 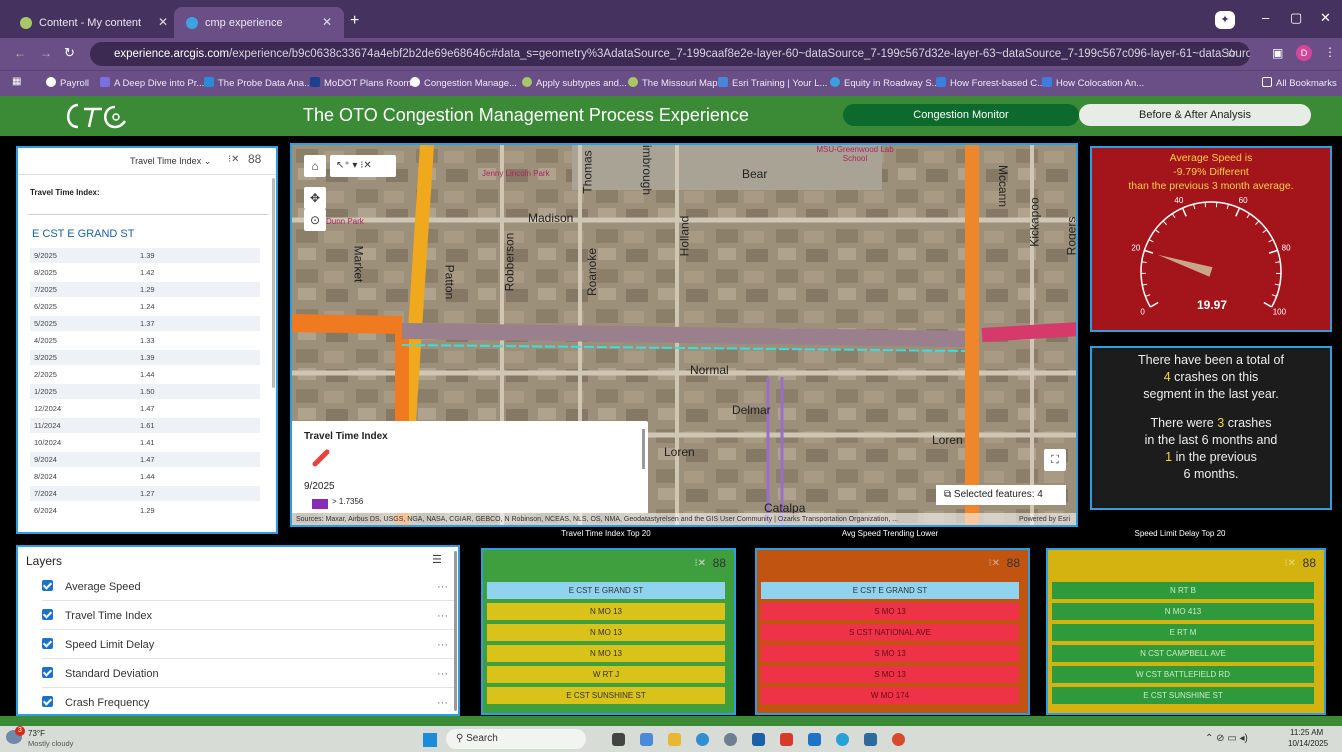 I want to click on extensions-icon: ▣, so click(x=1277, y=53).